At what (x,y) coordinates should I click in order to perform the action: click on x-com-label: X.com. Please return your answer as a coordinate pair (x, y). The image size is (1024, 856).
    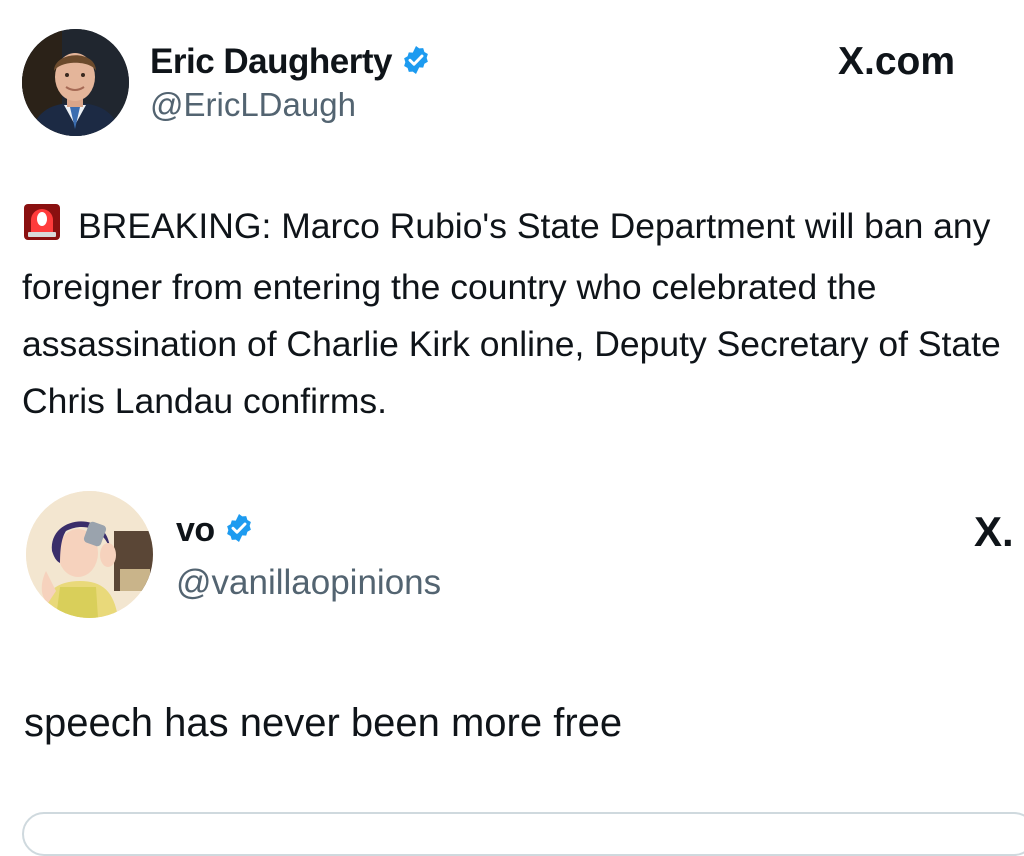
    Looking at the image, I should click on (896, 62).